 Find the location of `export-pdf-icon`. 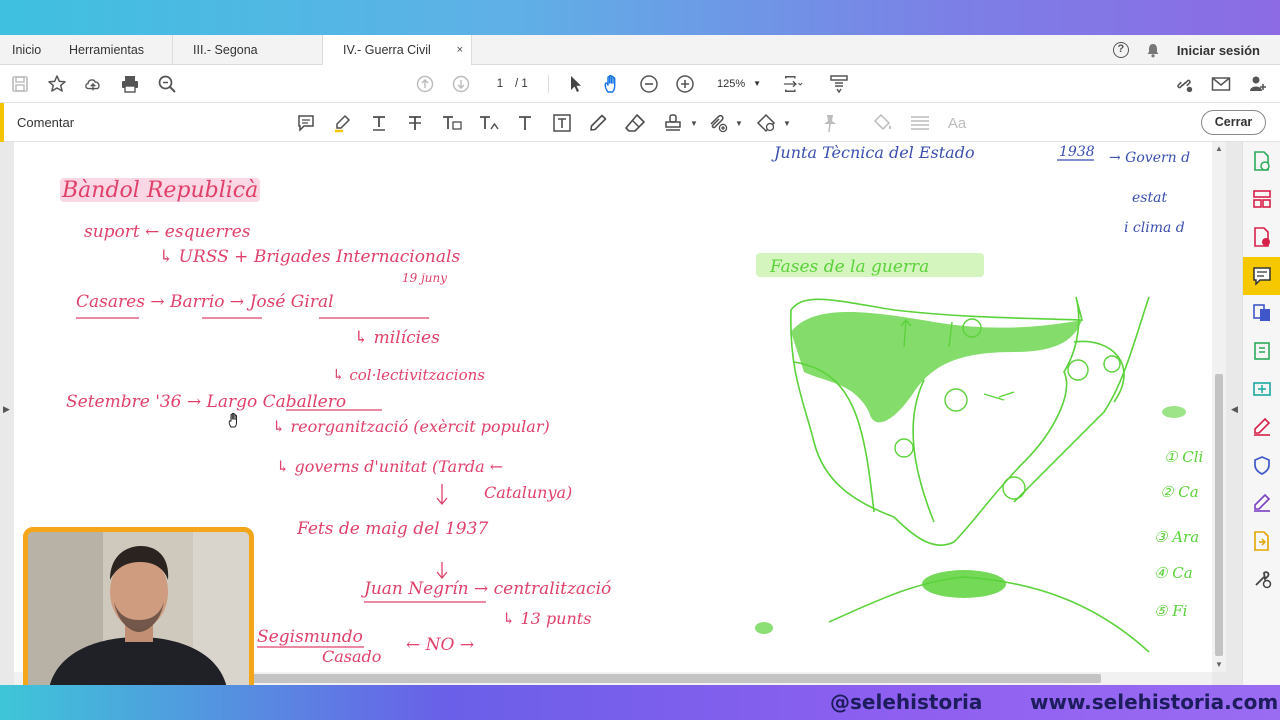

export-pdf-icon is located at coordinates (1262, 161).